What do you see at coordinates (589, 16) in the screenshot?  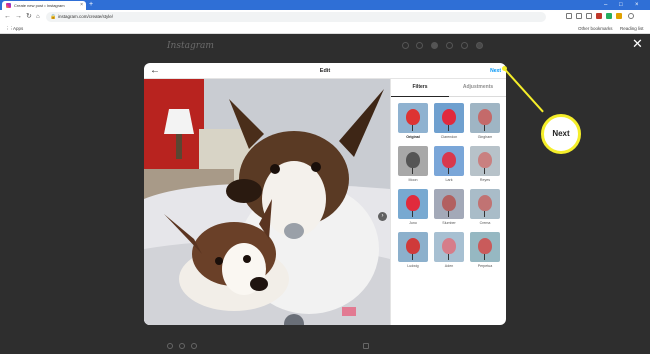 I see `star-icon` at bounding box center [589, 16].